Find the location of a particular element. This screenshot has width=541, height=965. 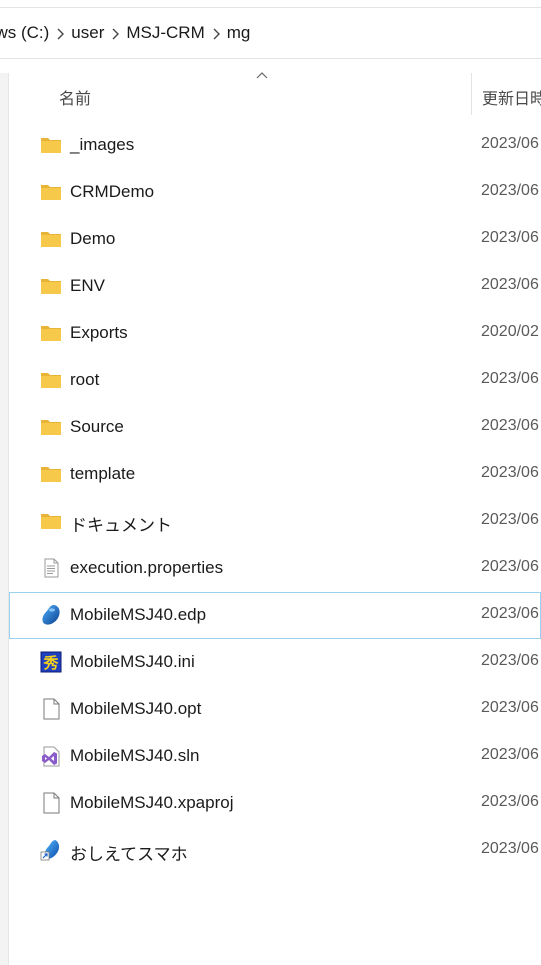

file-name: CRMDemo is located at coordinates (112, 192).